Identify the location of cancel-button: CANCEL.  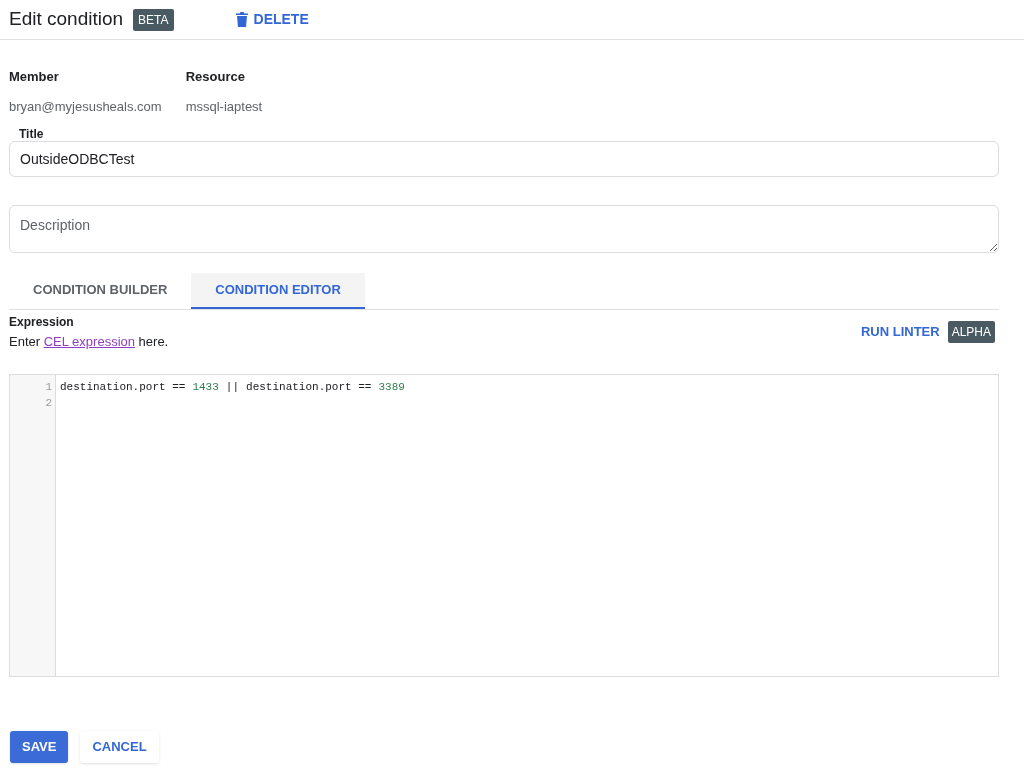
(119, 746).